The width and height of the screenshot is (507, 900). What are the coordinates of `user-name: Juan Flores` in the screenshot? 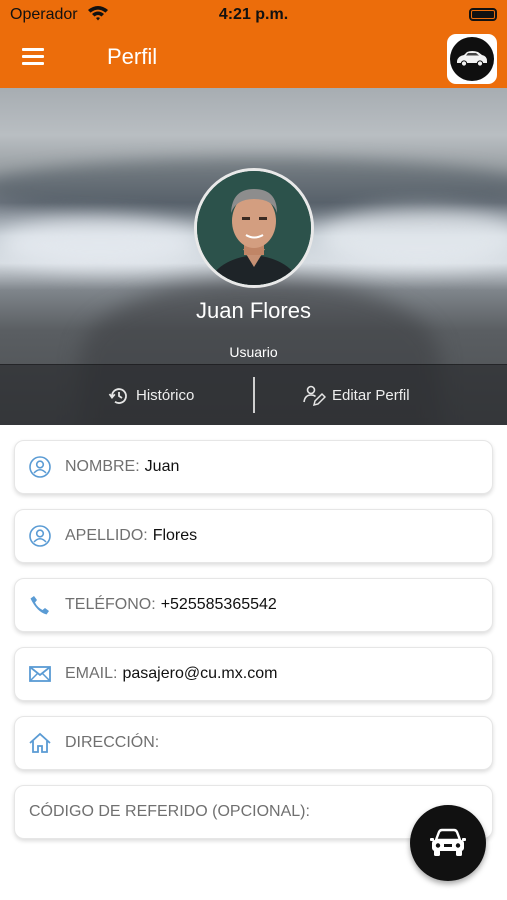 It's located at (253, 310).